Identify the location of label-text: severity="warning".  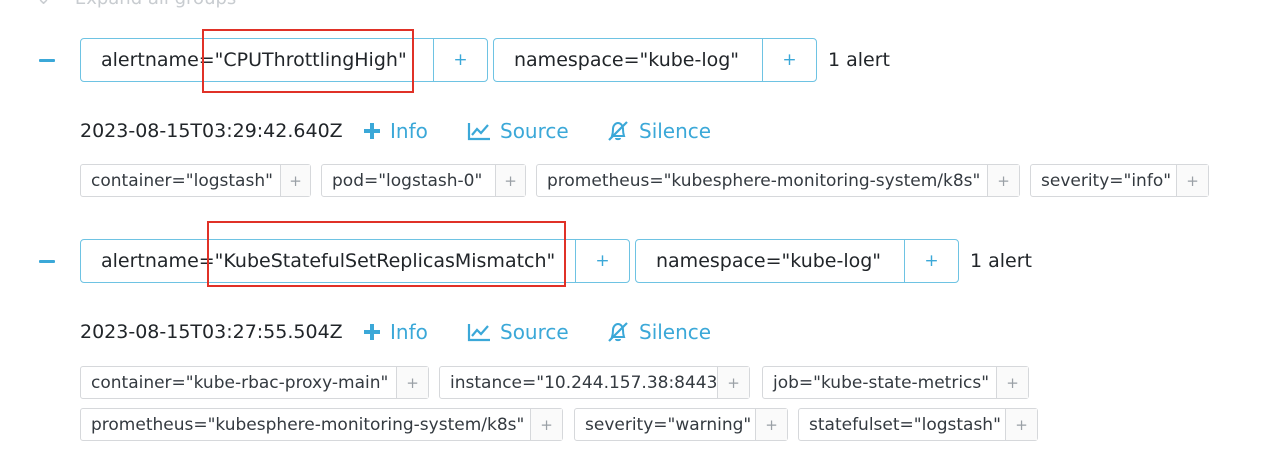
(668, 424).